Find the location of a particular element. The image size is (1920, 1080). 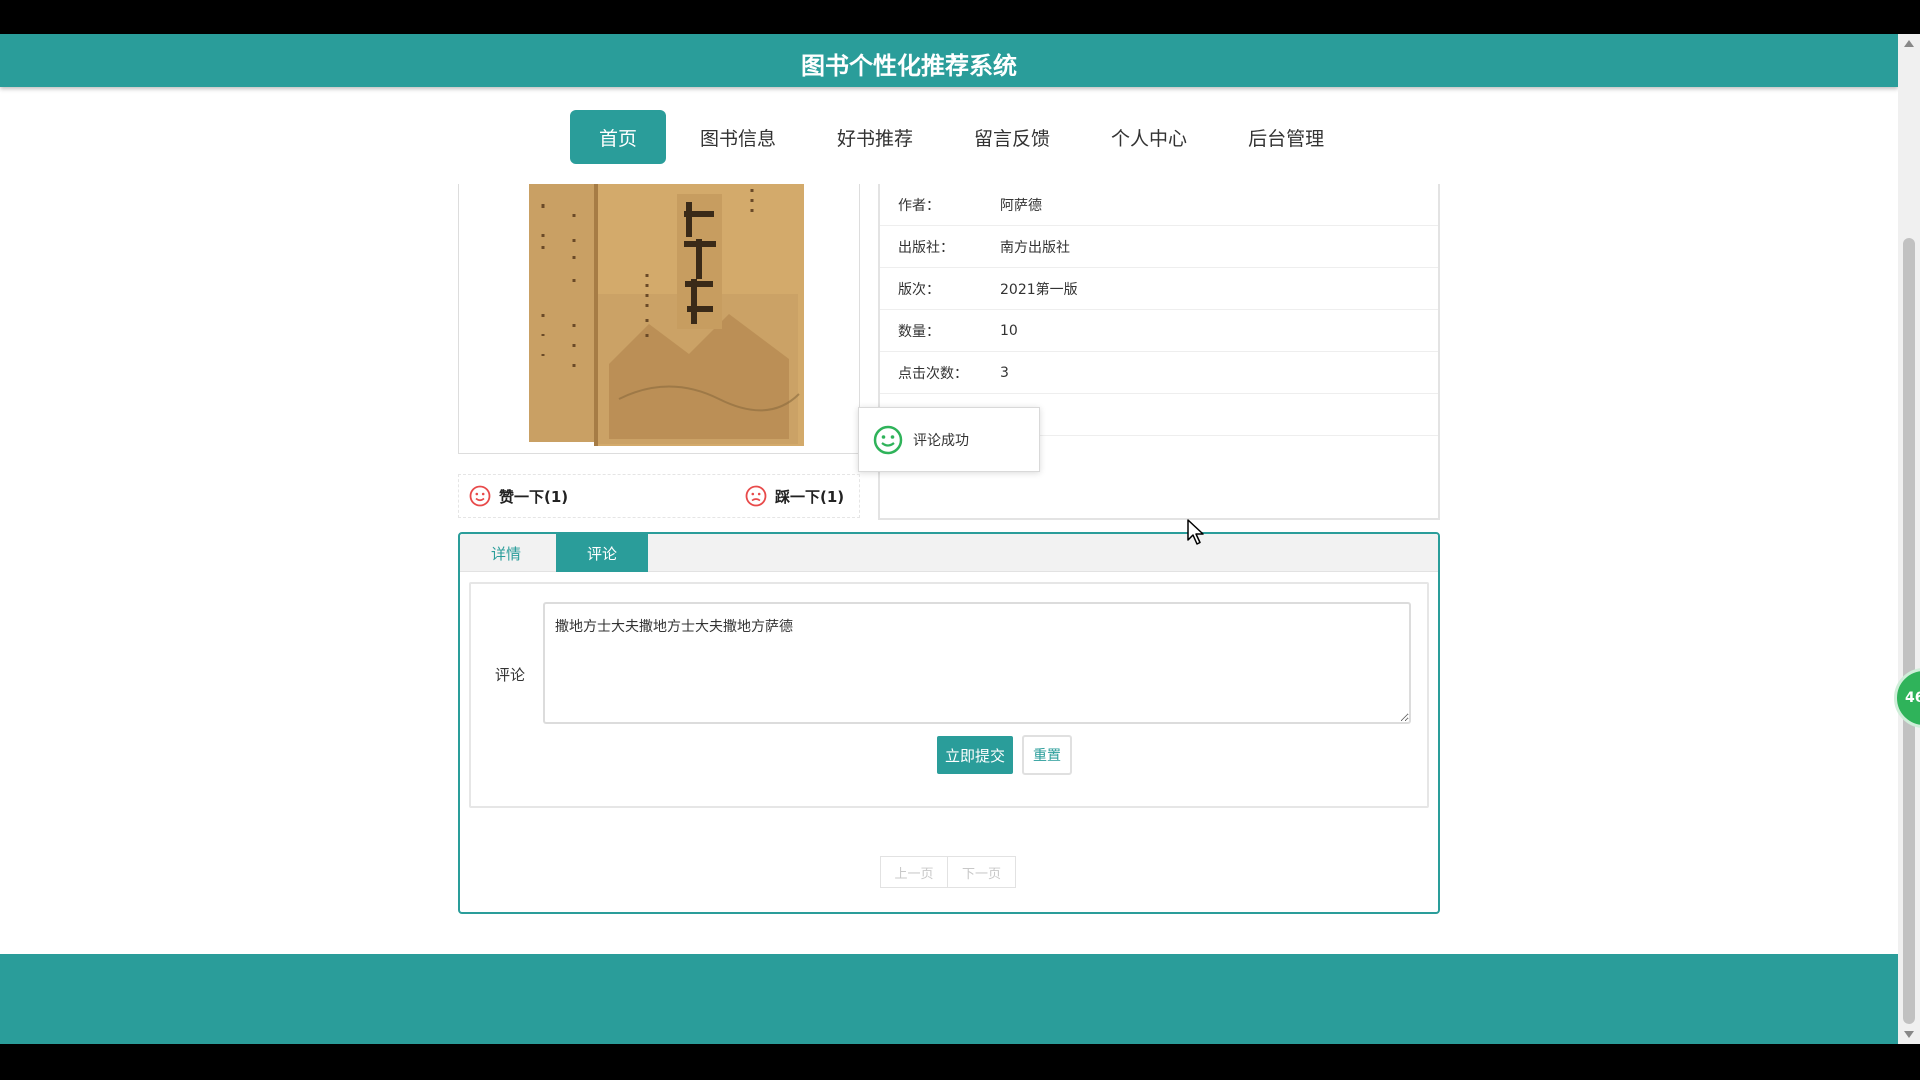

dislike-label: 踩一下(1) is located at coordinates (810, 496).